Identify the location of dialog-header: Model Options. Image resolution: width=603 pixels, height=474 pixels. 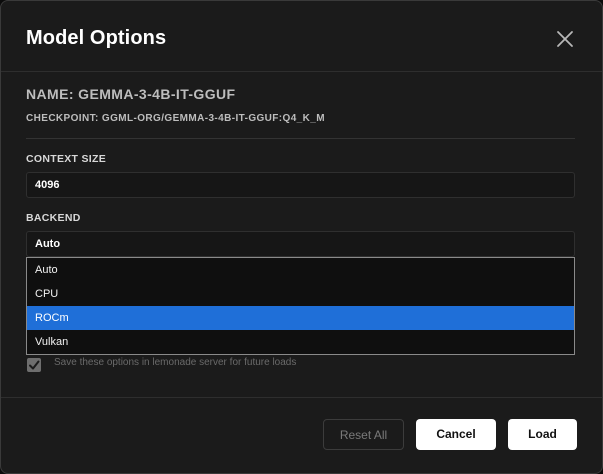
(301, 36).